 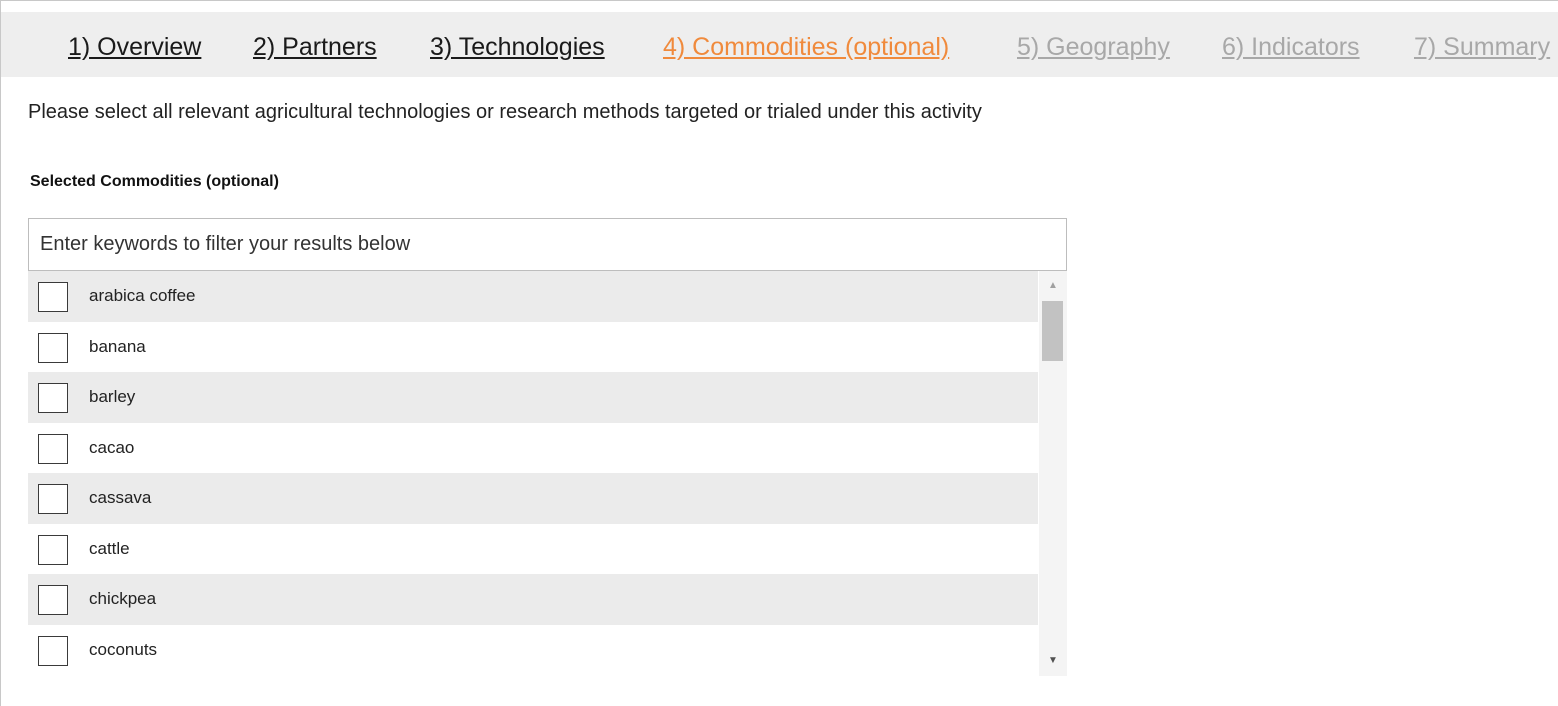 I want to click on list-item: banana, so click(x=533, y=346).